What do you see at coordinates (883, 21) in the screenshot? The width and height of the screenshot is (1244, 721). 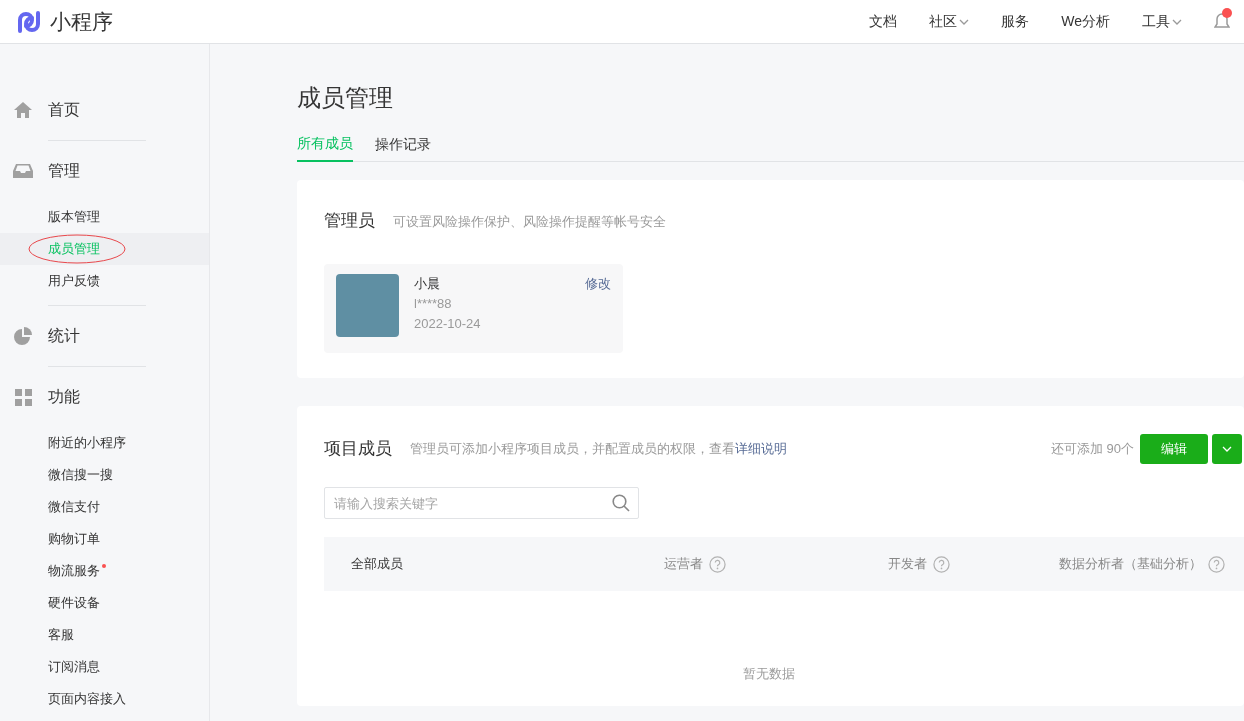 I see `nav-link: 文档` at bounding box center [883, 21].